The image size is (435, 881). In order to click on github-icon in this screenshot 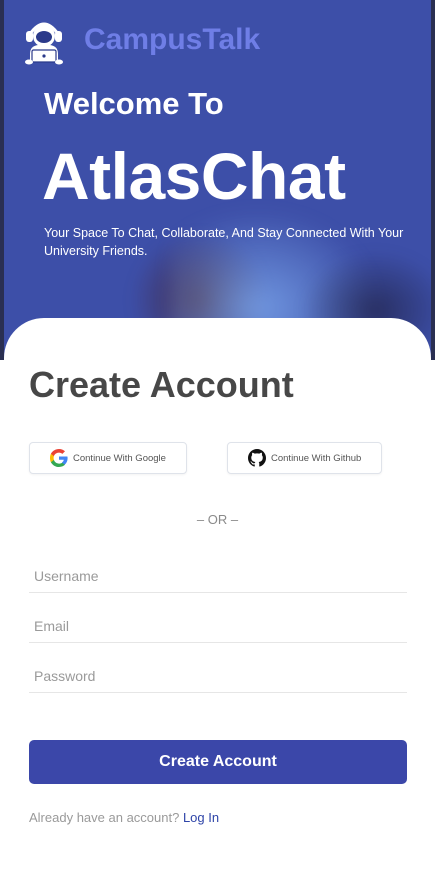, I will do `click(257, 458)`.